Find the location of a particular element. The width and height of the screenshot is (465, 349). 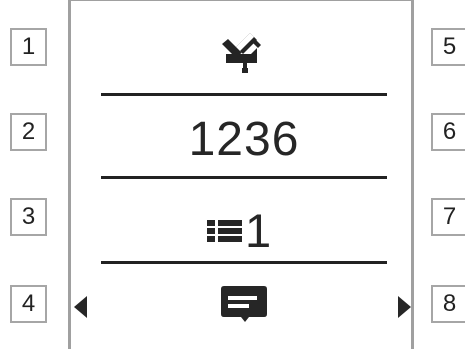

softkey-7: 7 is located at coordinates (448, 217).